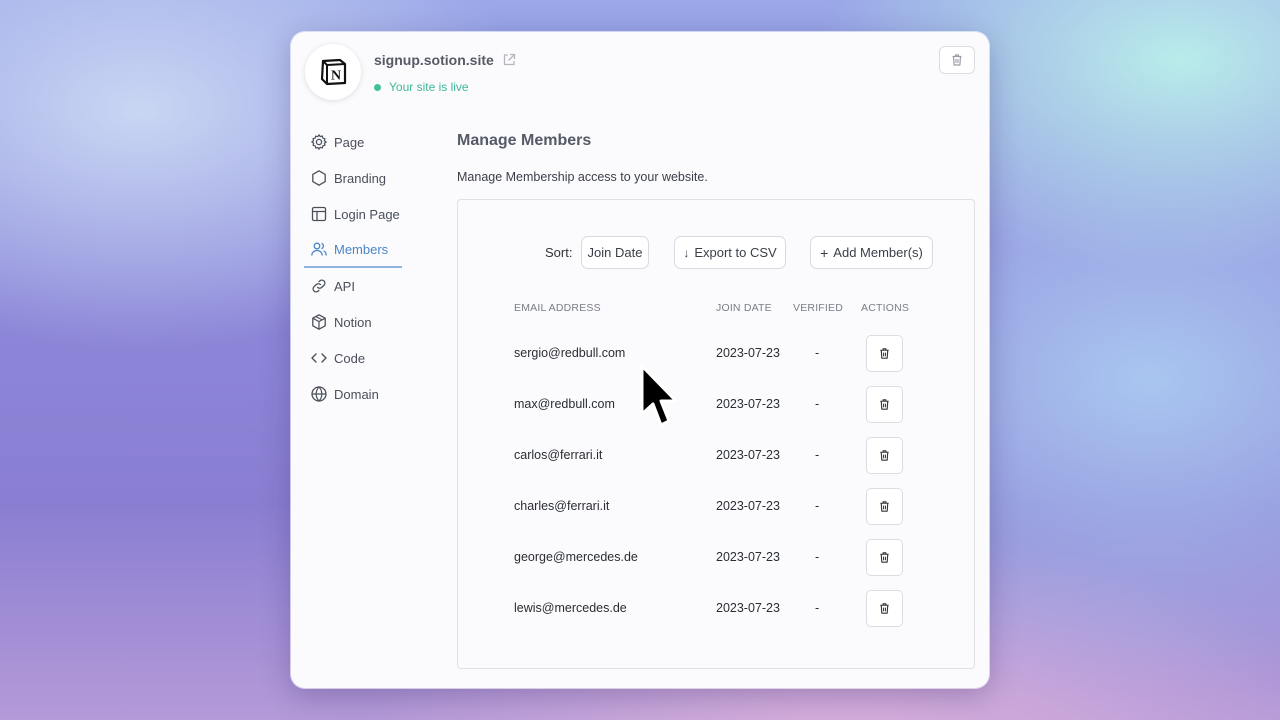  What do you see at coordinates (659, 395) in the screenshot?
I see `mouse-cursor-icon` at bounding box center [659, 395].